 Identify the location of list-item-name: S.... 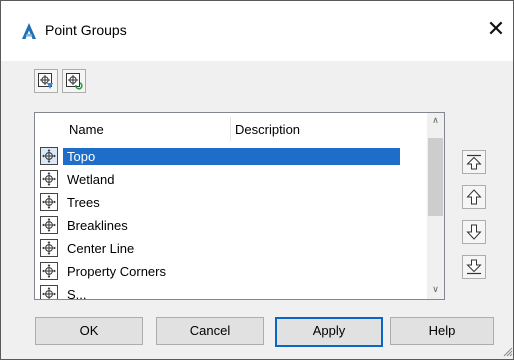
(77, 293).